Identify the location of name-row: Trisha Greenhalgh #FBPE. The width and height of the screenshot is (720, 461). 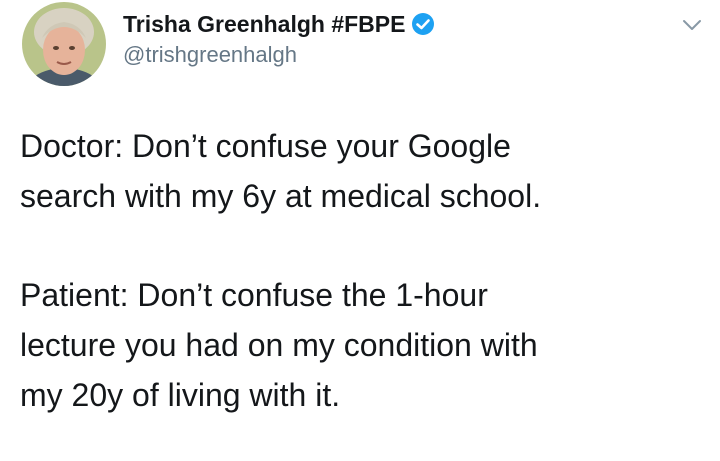
(279, 24).